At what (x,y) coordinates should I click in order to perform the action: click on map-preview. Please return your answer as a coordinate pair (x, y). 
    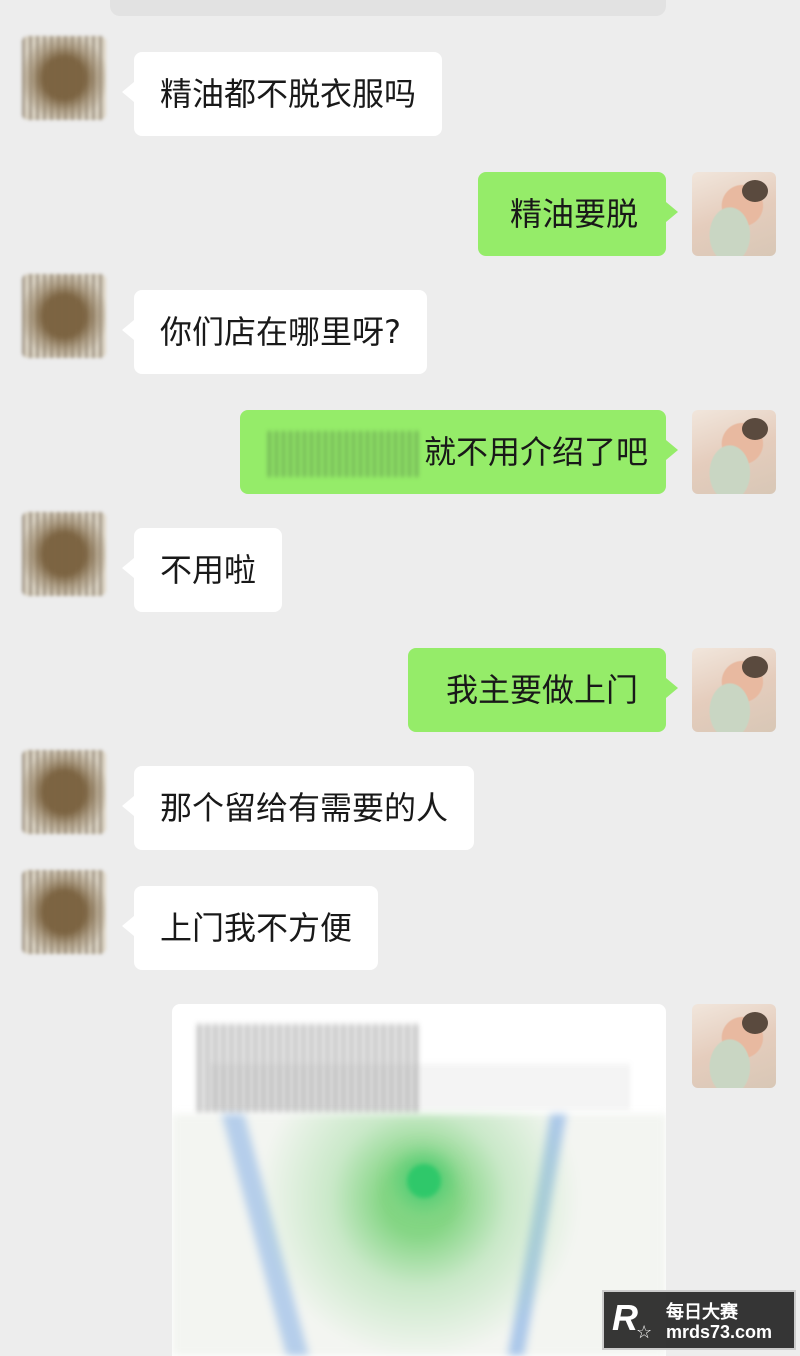
    Looking at the image, I should click on (419, 1235).